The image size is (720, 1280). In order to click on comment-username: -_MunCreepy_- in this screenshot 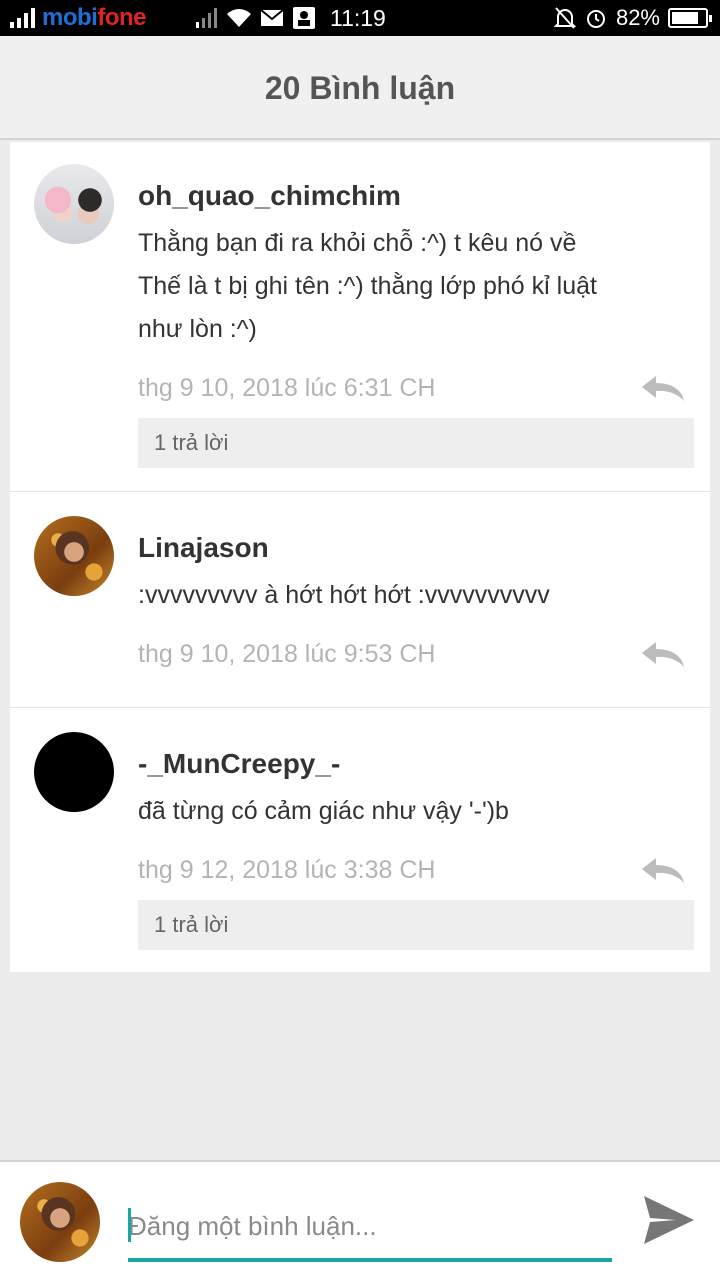, I will do `click(239, 764)`.